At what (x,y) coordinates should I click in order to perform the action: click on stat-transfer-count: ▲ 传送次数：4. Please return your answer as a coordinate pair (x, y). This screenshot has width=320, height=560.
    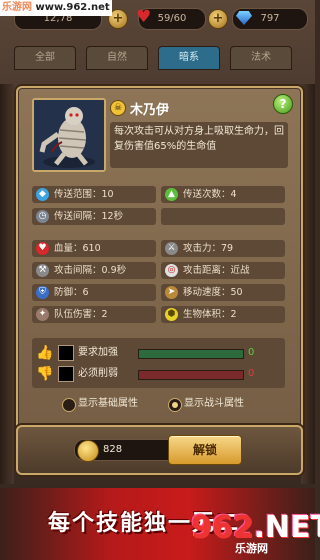
    Looking at the image, I should click on (223, 194).